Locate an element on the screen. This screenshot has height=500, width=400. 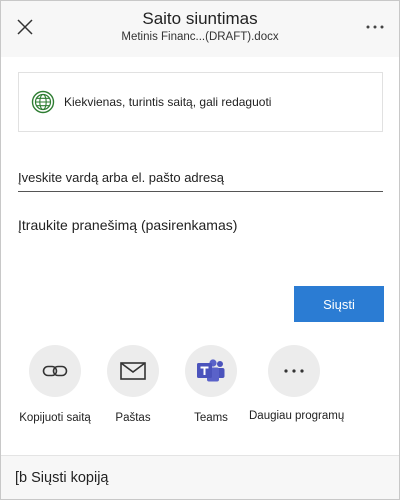
link-icon is located at coordinates (55, 371).